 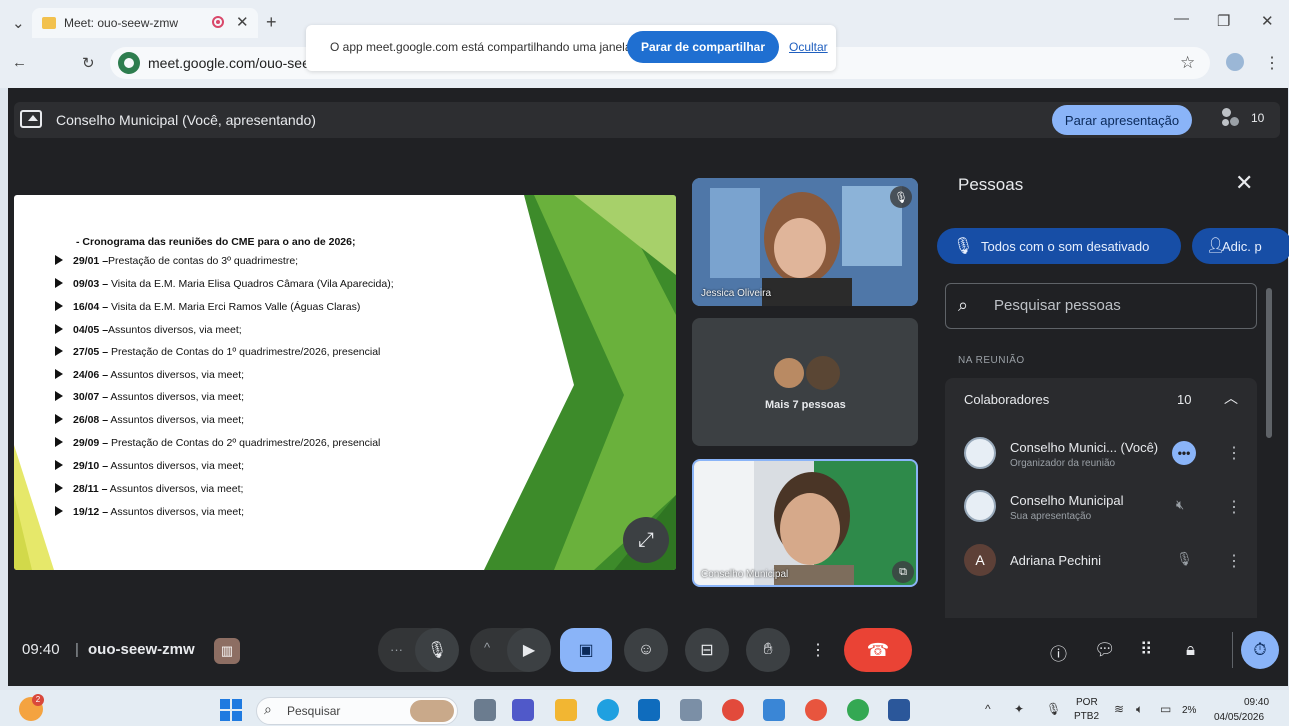 What do you see at coordinates (646, 650) in the screenshot?
I see `emoji-icon: ☺` at bounding box center [646, 650].